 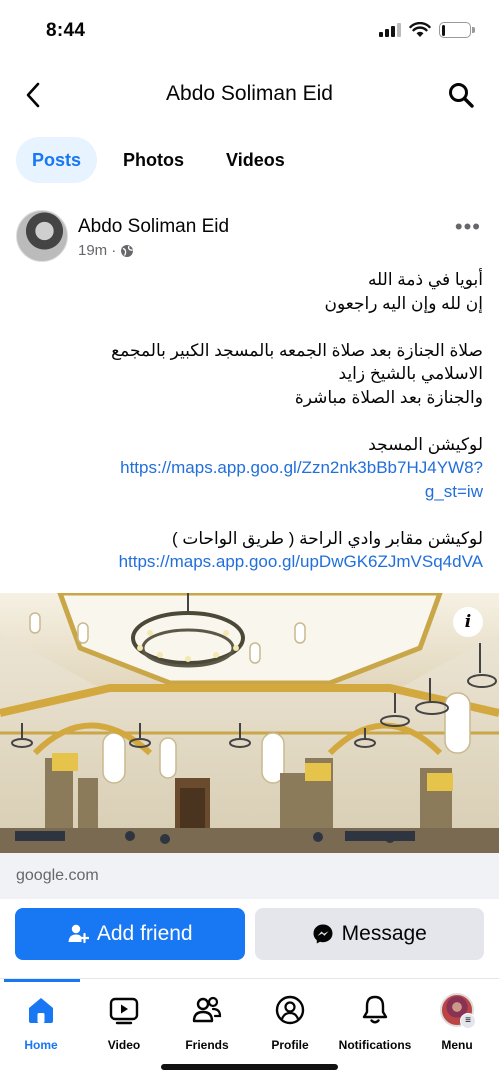 I want to click on profile-header: Abdo Soliman Eid, so click(x=249, y=95).